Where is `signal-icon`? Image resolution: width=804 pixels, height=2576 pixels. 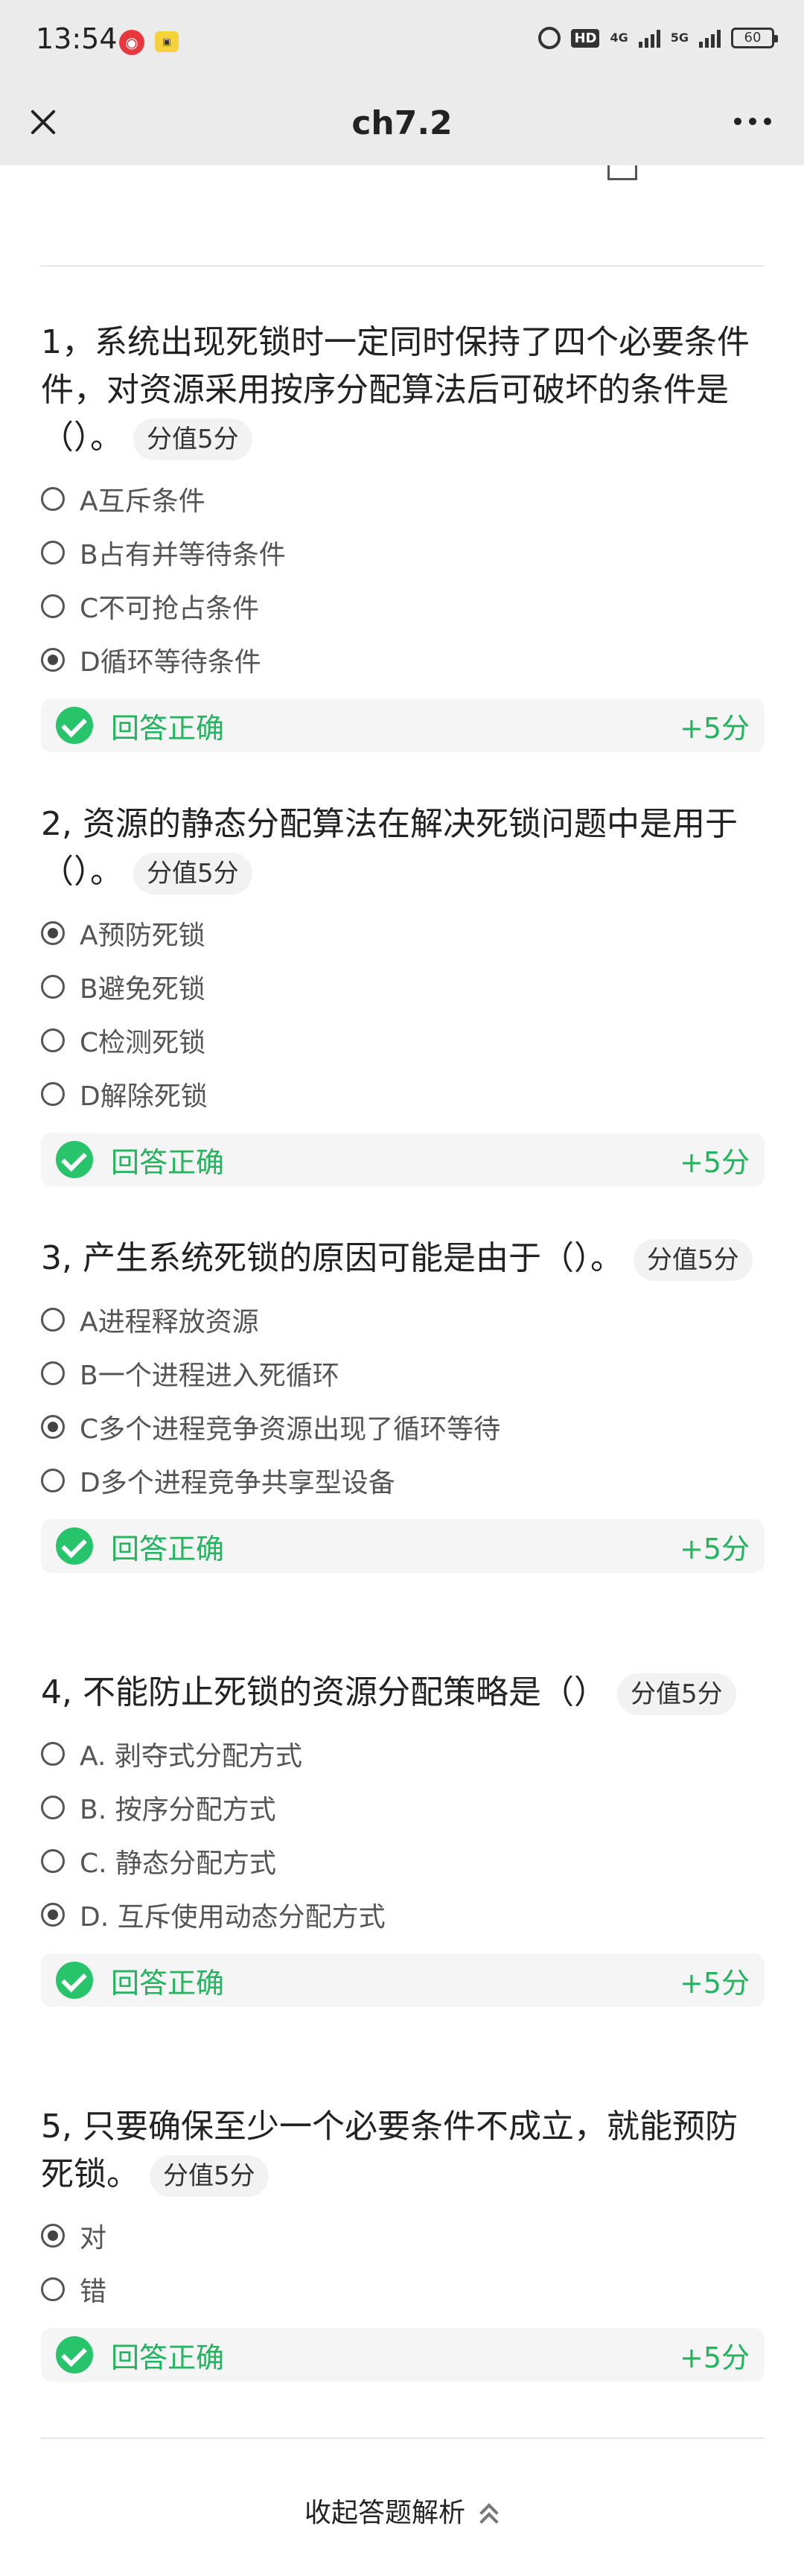
signal-icon is located at coordinates (649, 38).